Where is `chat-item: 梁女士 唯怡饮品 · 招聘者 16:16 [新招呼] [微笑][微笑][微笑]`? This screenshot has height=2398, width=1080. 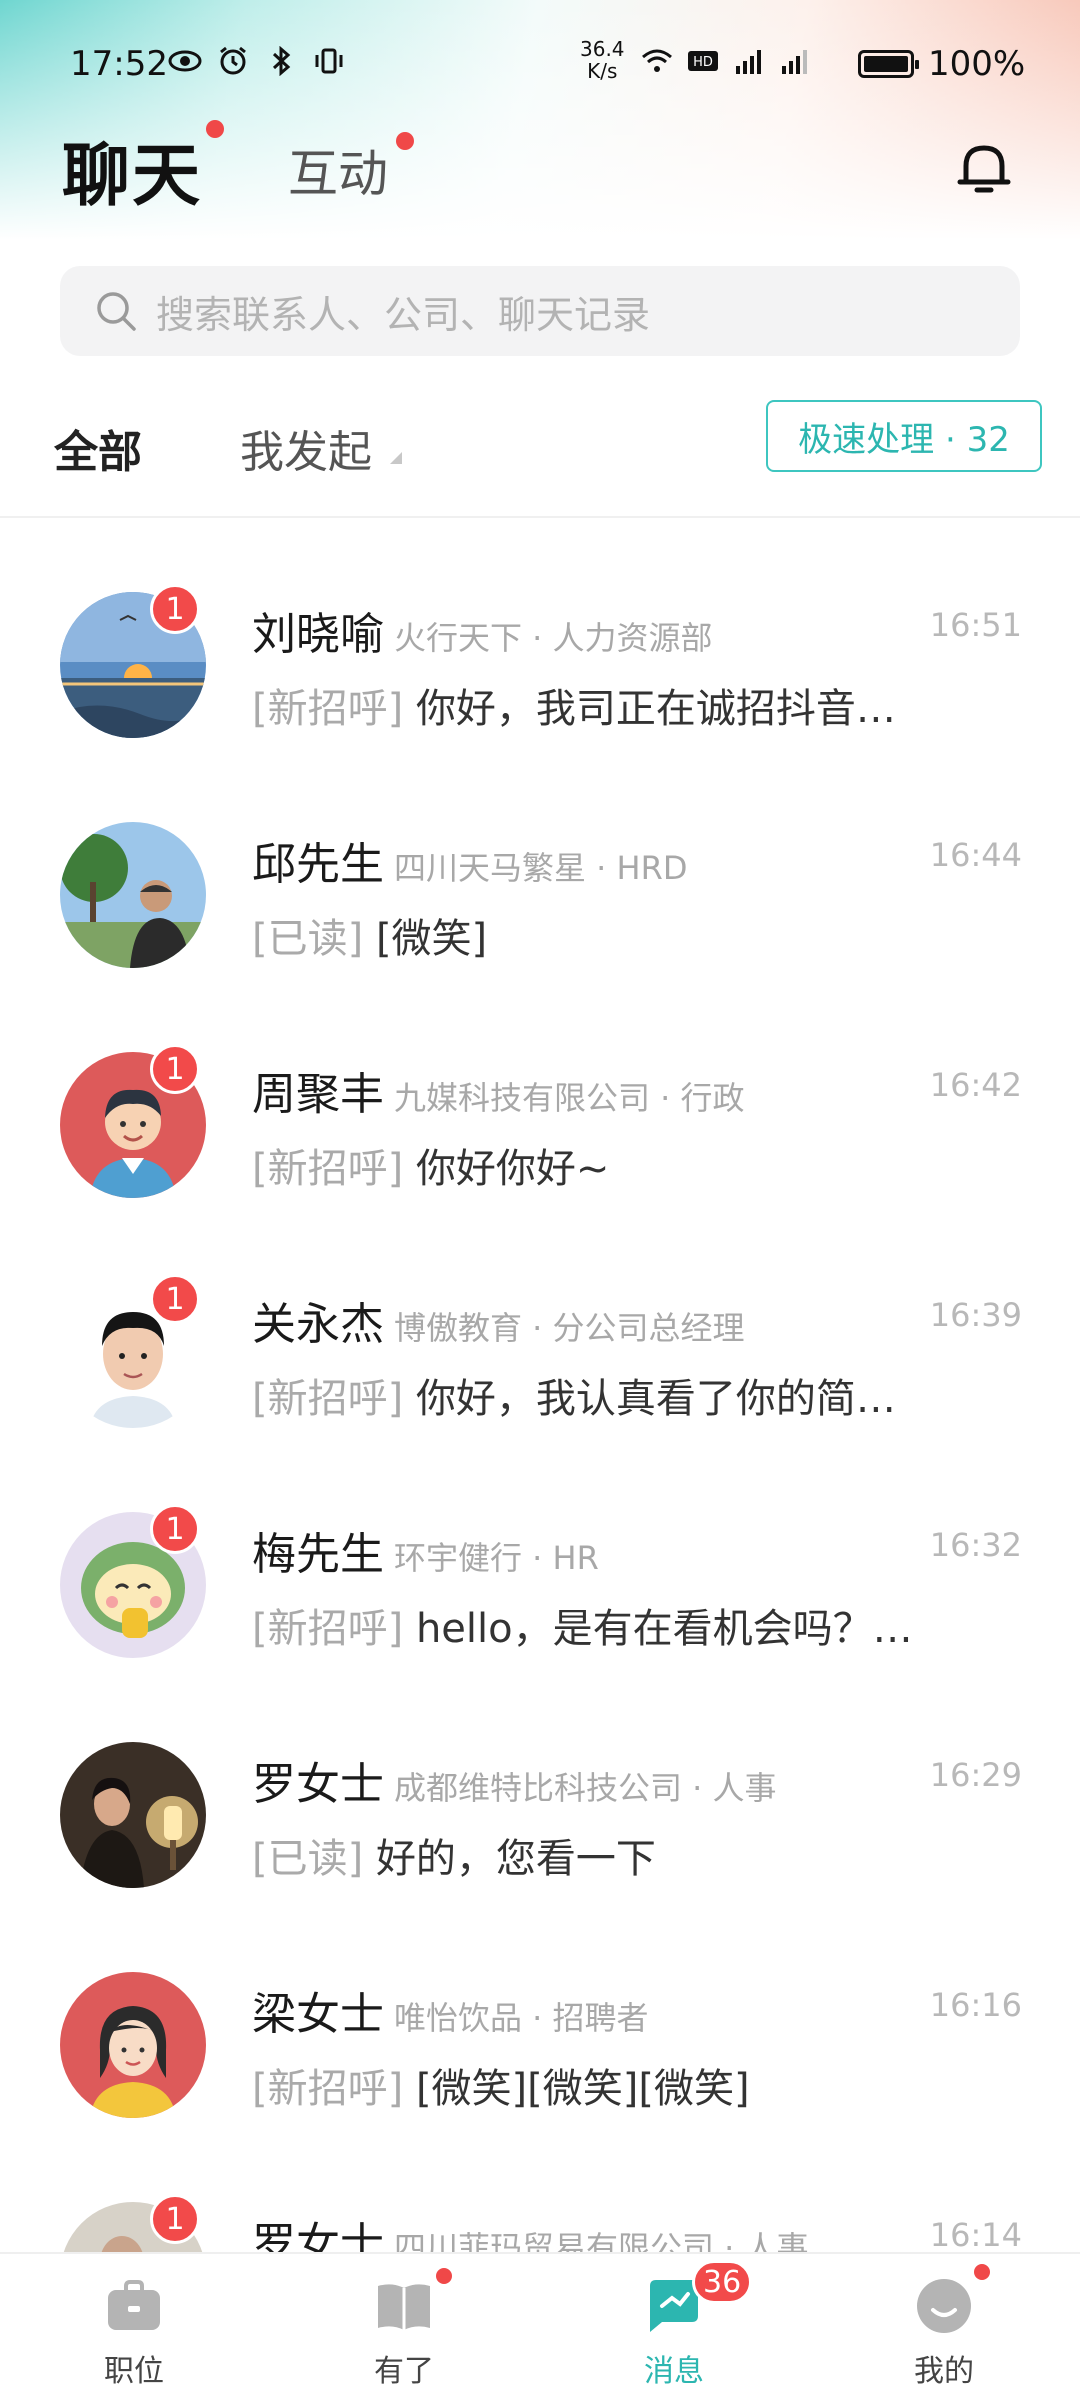
chat-item: 梁女士 唯怡饮品 · 招聘者 16:16 [新招呼] [微笑][微笑][微笑] is located at coordinates (540, 2035).